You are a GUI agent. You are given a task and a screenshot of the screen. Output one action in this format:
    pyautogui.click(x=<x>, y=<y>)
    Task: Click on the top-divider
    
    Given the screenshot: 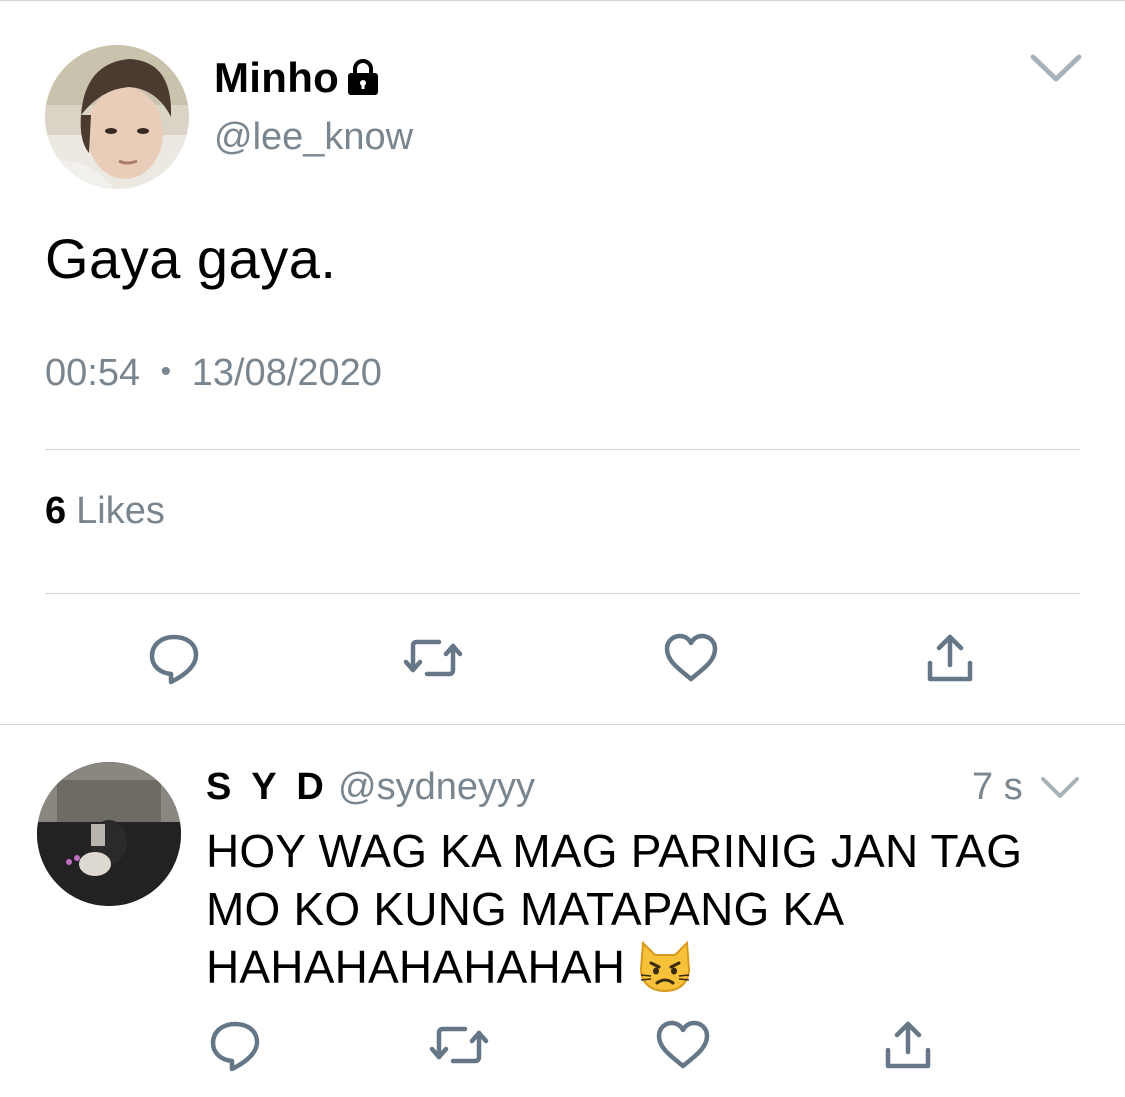 What is the action you would take?
    pyautogui.click(x=562, y=0)
    